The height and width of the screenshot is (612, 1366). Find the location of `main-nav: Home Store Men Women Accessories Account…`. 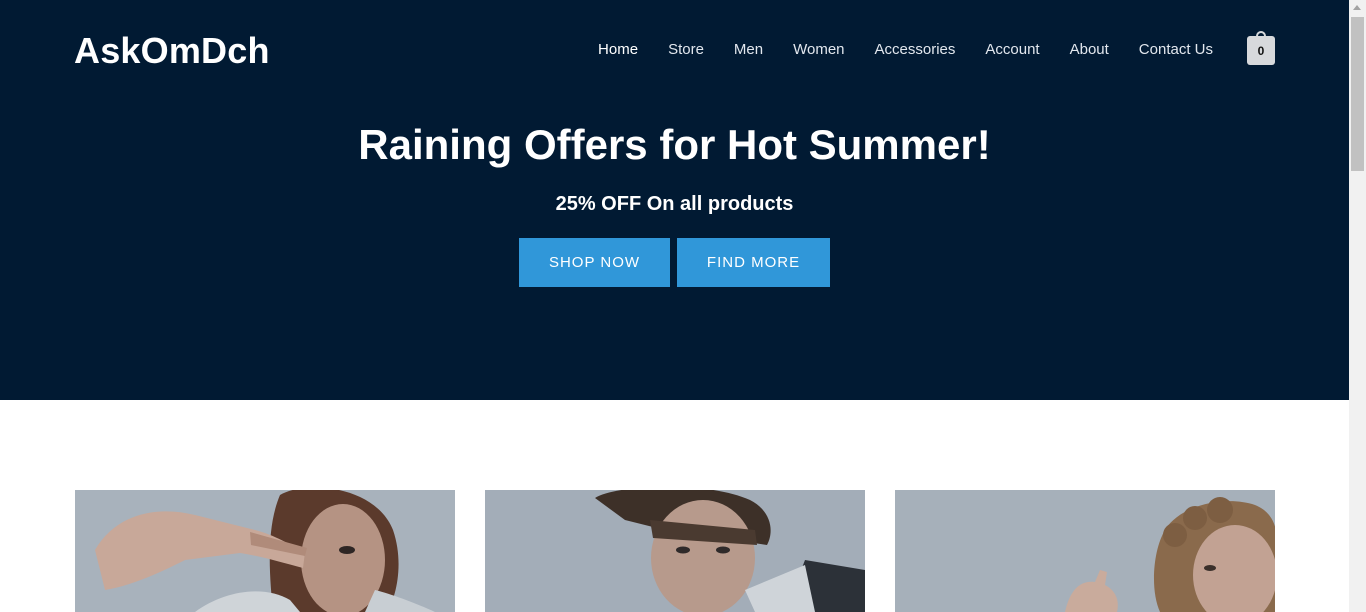

main-nav: Home Store Men Women Accessories Account… is located at coordinates (890, 50).